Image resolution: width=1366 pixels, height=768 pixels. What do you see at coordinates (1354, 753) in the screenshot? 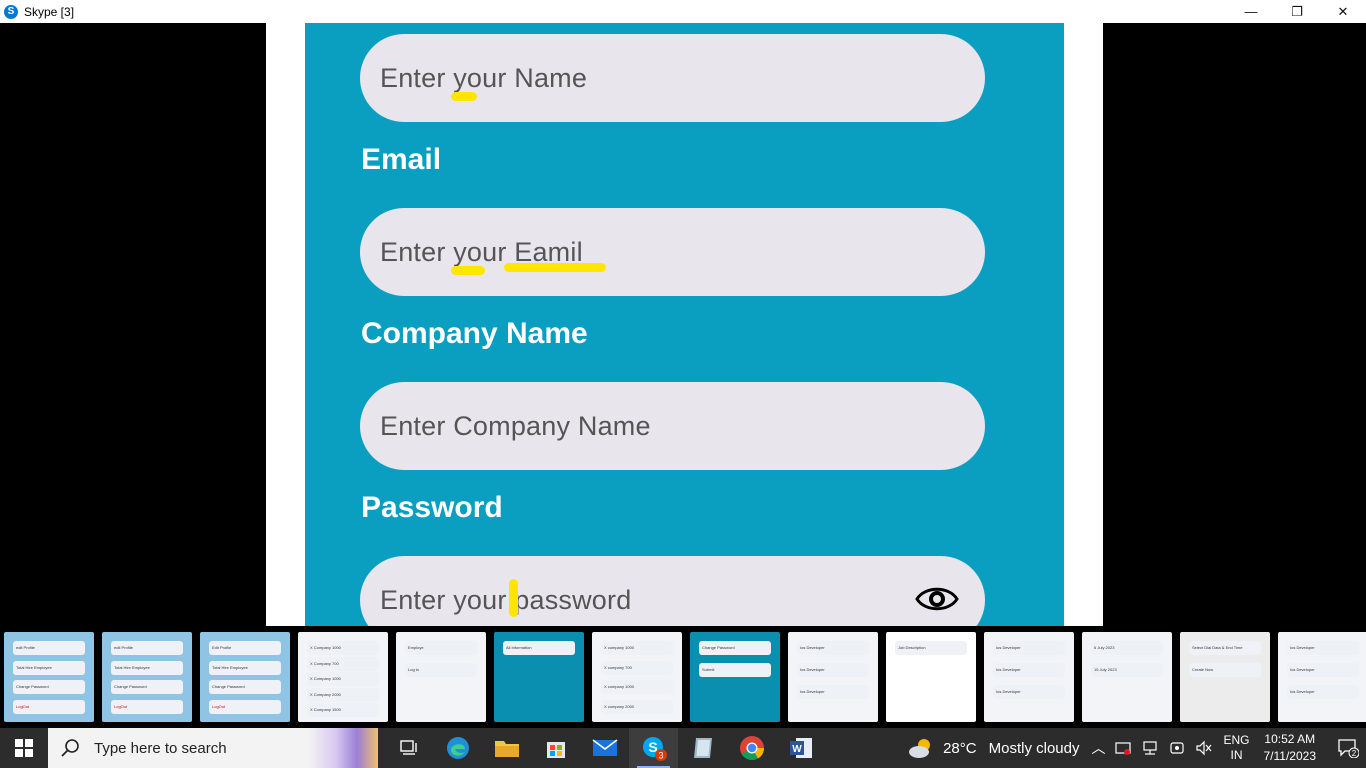
I see `notification-count: 2` at bounding box center [1354, 753].